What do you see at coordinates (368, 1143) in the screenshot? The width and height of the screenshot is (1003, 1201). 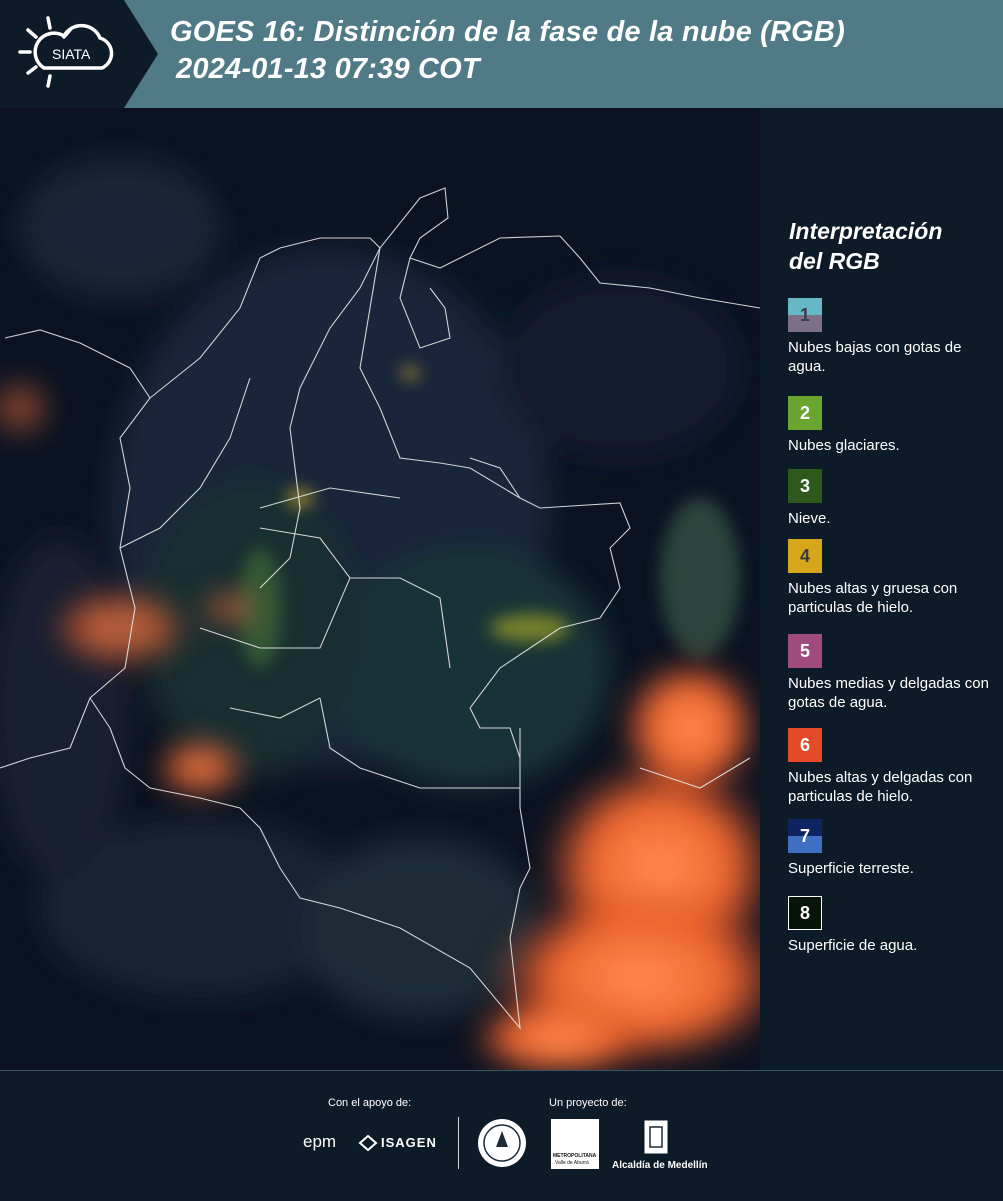 I see `isagen-logo-icon` at bounding box center [368, 1143].